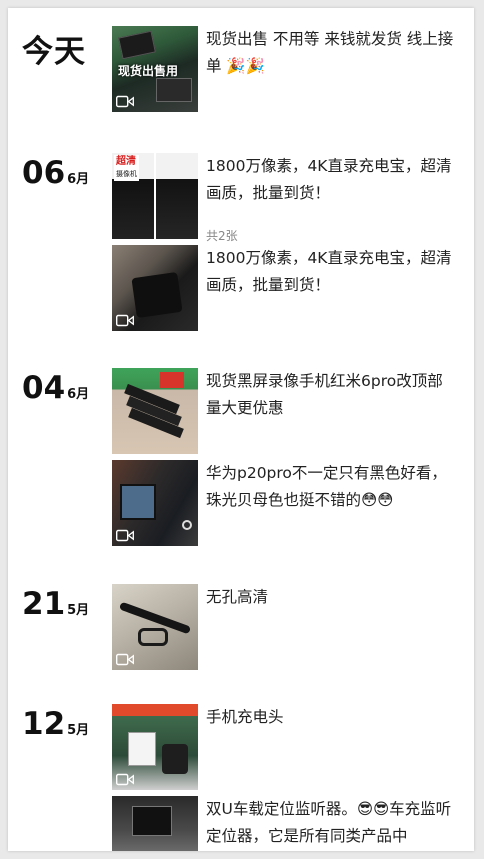 The width and height of the screenshot is (484, 859). Describe the element at coordinates (153, 637) in the screenshot. I see `thumbnail-glasses` at that location.